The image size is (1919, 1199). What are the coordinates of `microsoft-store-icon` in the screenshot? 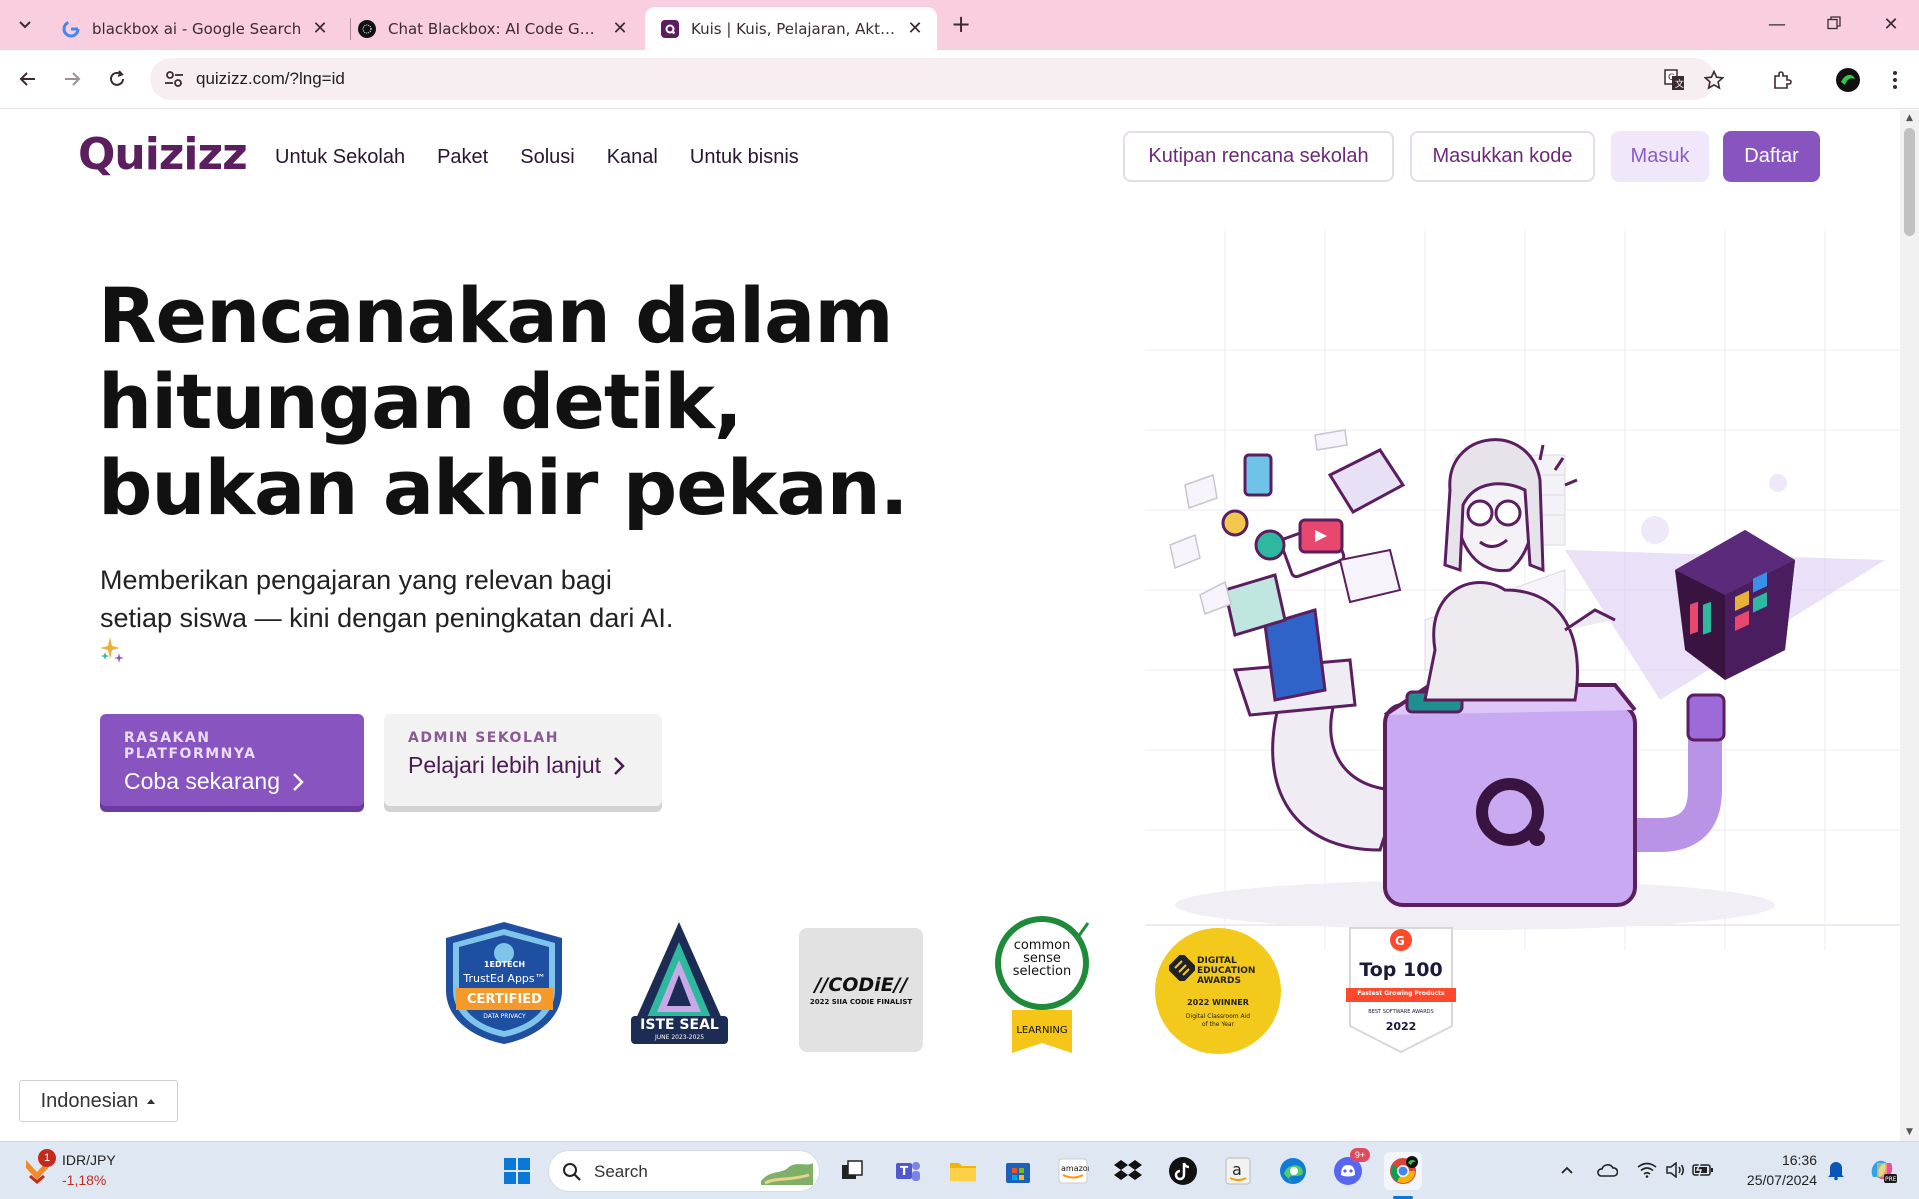 It's located at (1018, 1171).